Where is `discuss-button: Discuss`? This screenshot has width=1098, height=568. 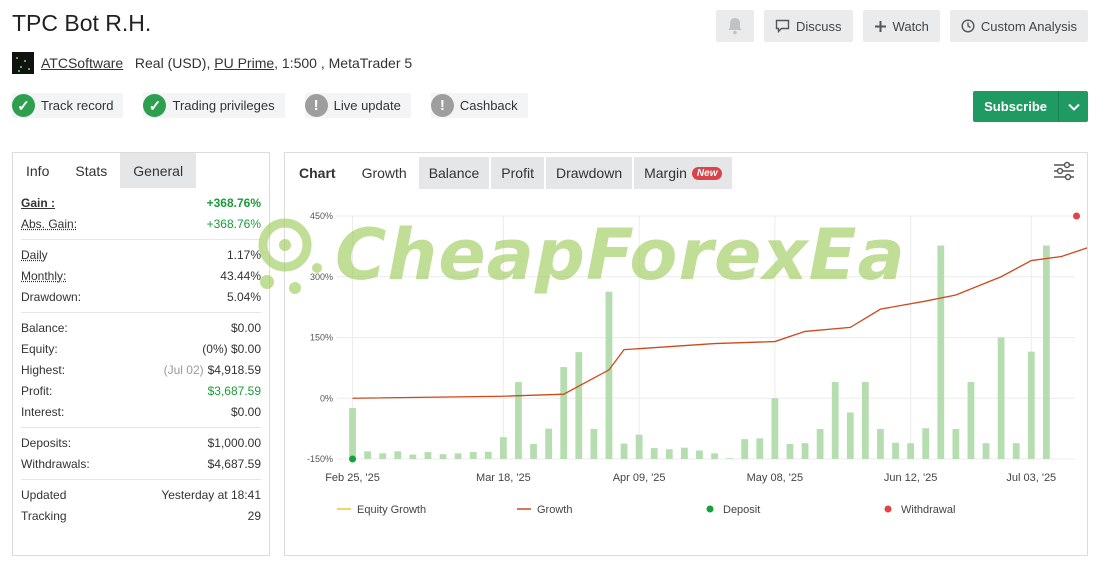
discuss-button: Discuss is located at coordinates (808, 26).